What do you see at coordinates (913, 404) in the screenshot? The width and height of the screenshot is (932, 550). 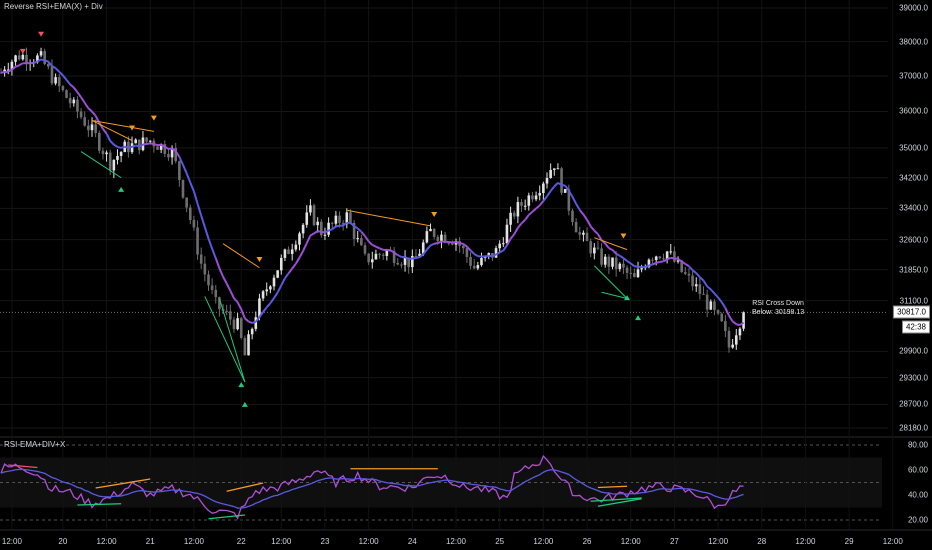 I see `price-axis-label: 28700.0` at bounding box center [913, 404].